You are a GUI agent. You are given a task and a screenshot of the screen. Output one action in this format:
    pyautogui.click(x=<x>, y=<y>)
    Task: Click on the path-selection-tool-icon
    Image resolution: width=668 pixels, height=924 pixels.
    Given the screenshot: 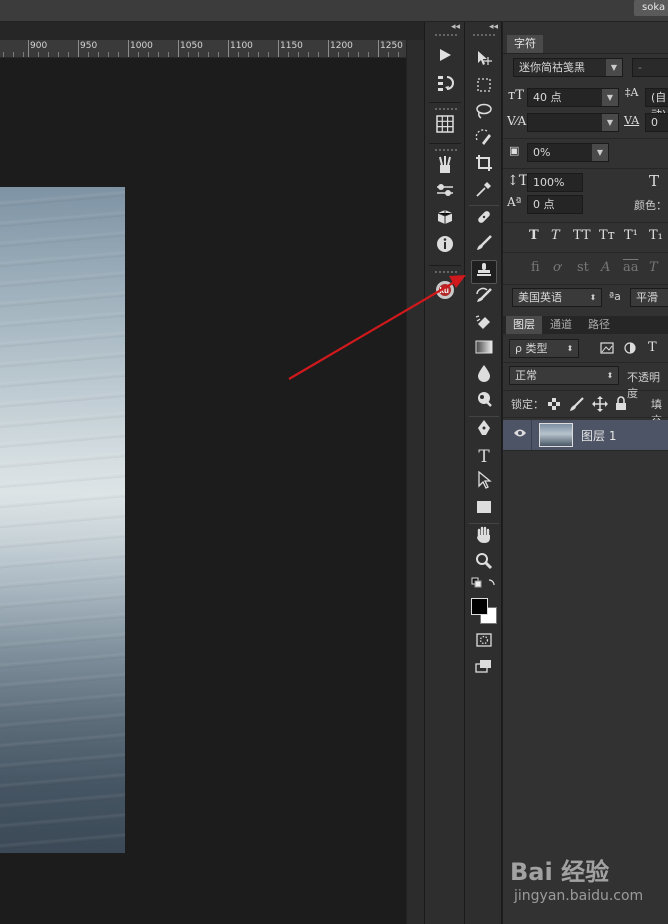 What is the action you would take?
    pyautogui.click(x=484, y=482)
    